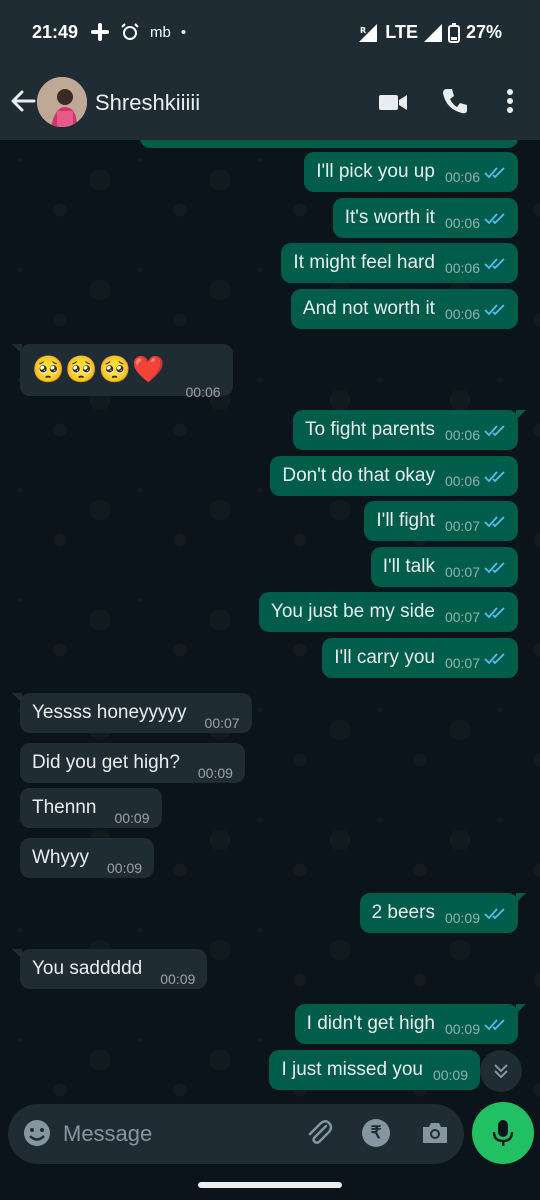 This screenshot has width=540, height=1200. Describe the element at coordinates (388, 612) in the screenshot. I see `outgoing-message: You just be my side 00:07` at that location.